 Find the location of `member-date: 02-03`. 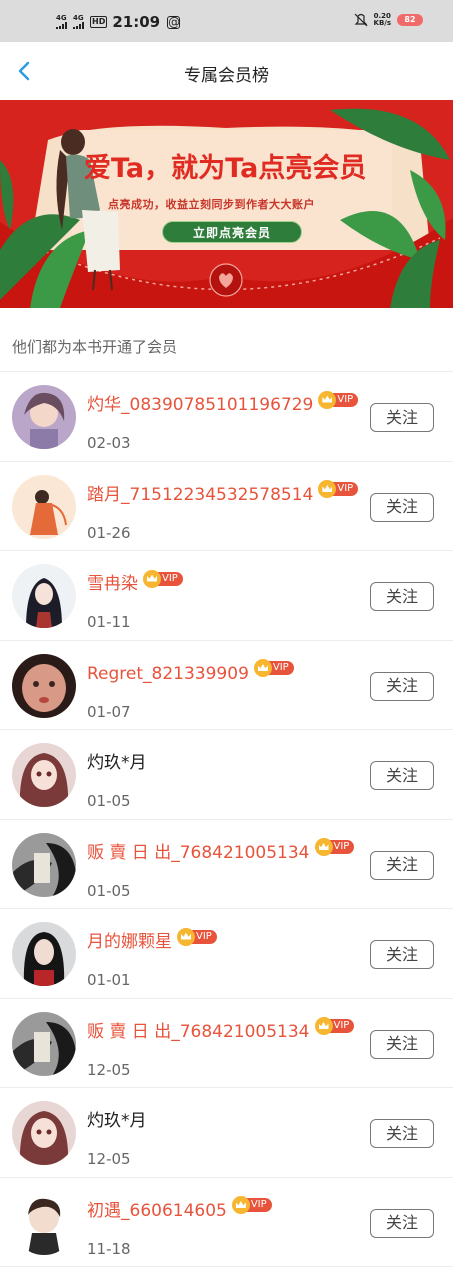

member-date: 02-03 is located at coordinates (109, 443).